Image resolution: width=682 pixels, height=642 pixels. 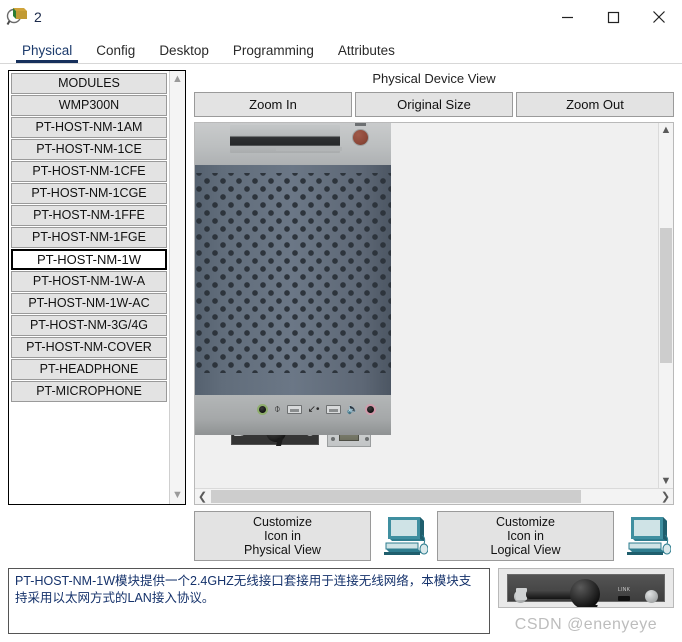 I want to click on module-item-microphone: PT-MICROPHONE, so click(x=89, y=391).